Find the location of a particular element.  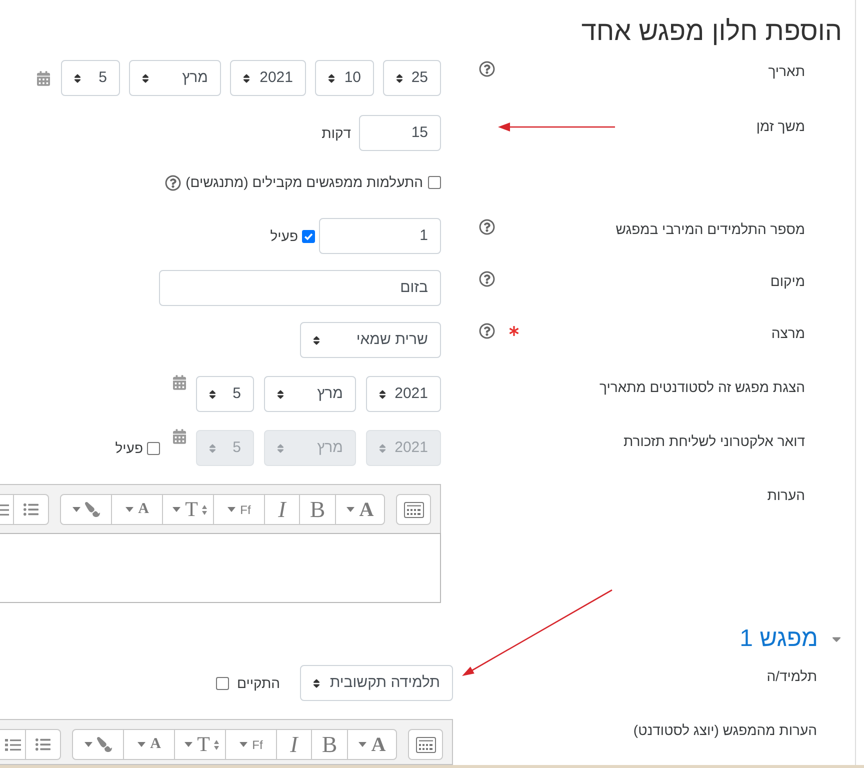

field-label: מיקום is located at coordinates (787, 281).